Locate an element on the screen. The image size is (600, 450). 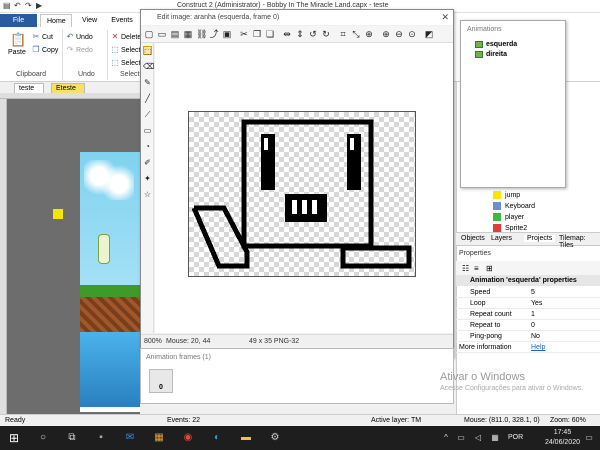
origin-point-icon: ✦ is located at coordinates (147, 178).